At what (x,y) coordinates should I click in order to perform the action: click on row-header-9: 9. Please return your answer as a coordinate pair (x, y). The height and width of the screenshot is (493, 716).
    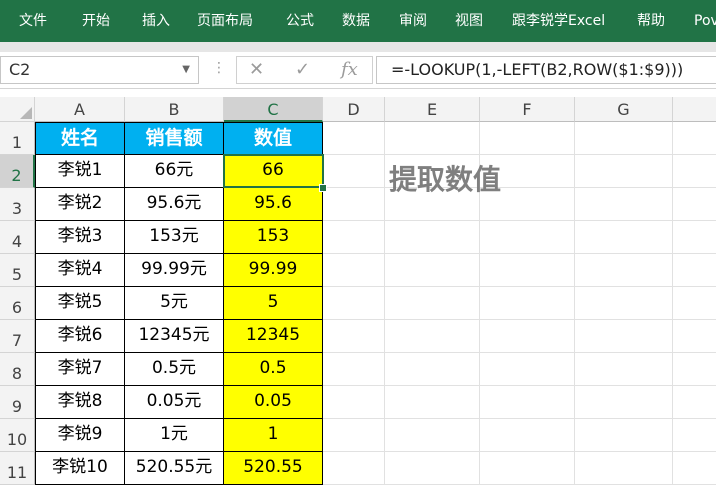
    Looking at the image, I should click on (17, 402).